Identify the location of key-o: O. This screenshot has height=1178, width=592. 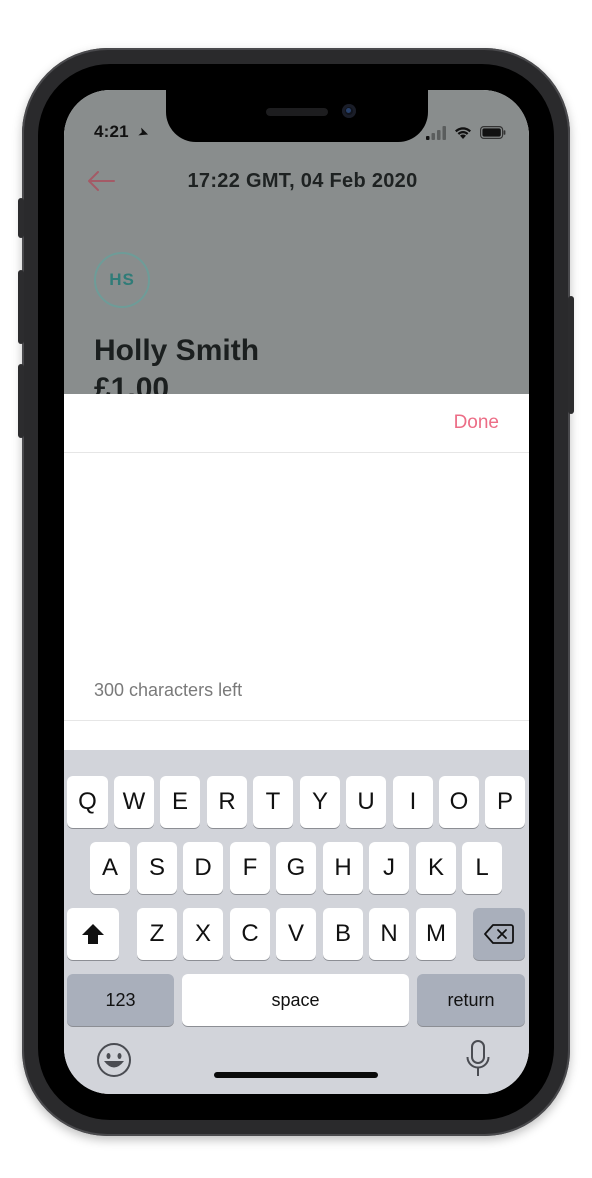
(459, 802).